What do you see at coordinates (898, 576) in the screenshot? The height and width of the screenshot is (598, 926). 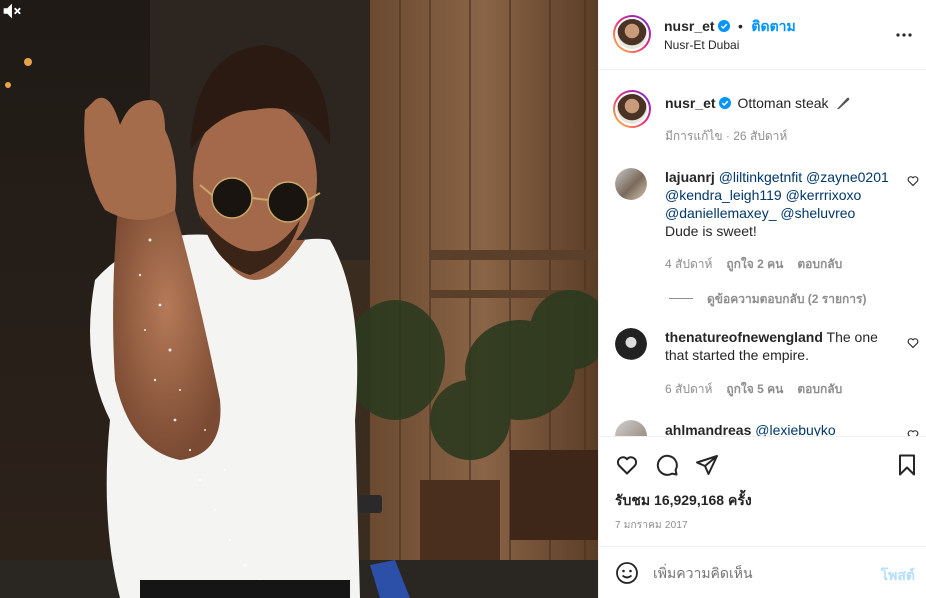 I see `post-comment-button: โพสต์` at bounding box center [898, 576].